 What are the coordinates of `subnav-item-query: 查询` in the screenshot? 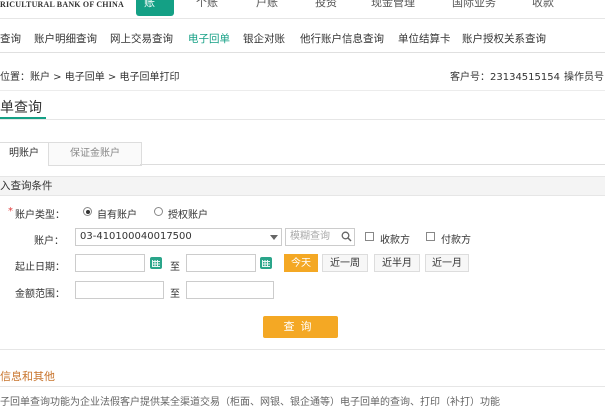 It's located at (10, 38).